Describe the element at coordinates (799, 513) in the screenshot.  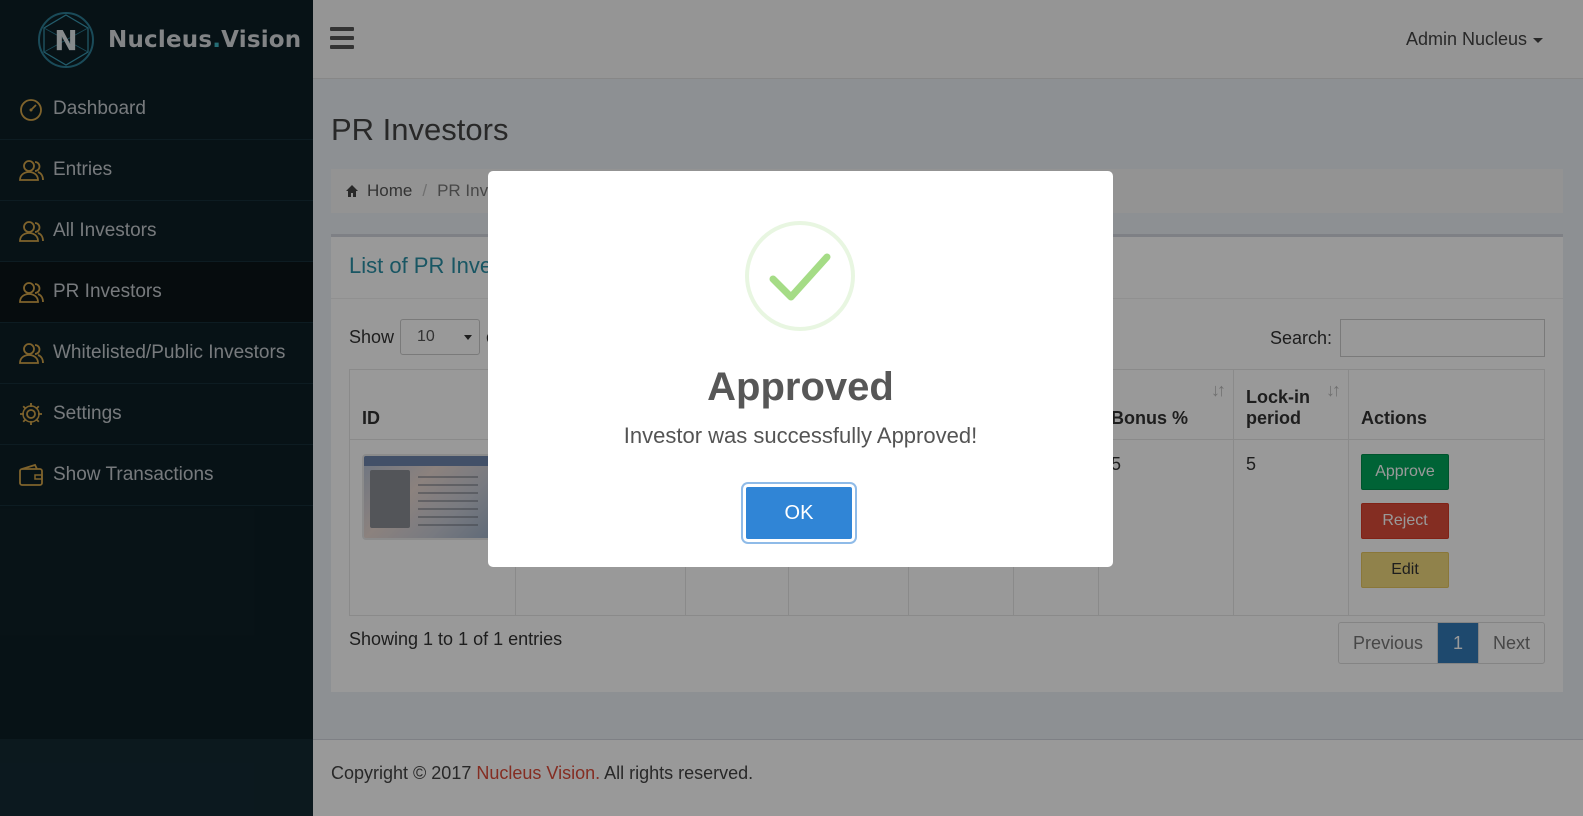
I see `ok-button: OK` at that location.